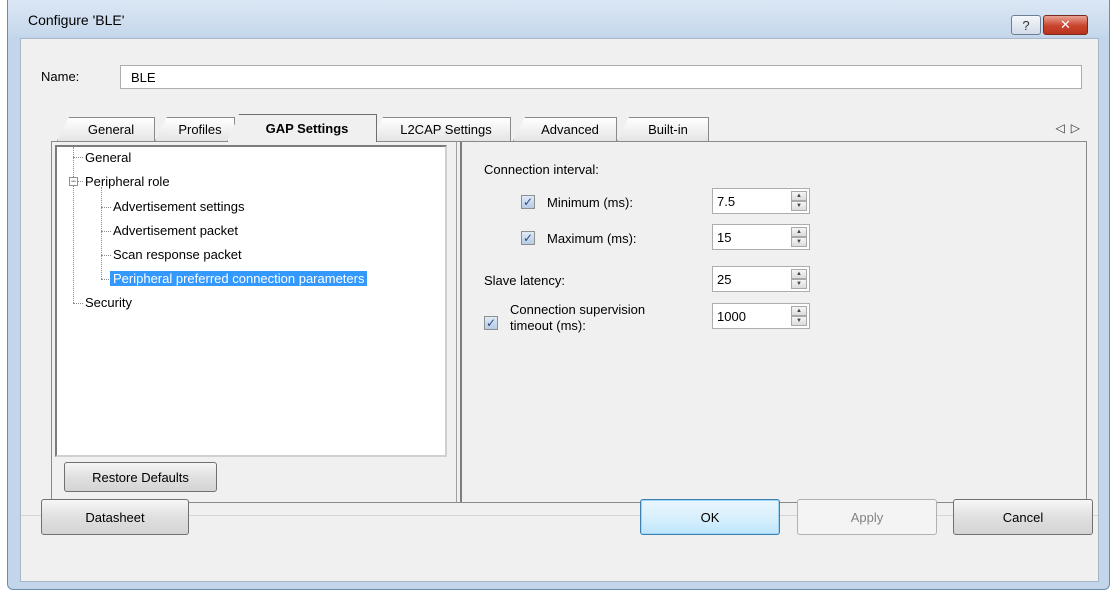 This screenshot has width=1117, height=592. I want to click on supervision-timeout-checkbox: ✓, so click(491, 323).